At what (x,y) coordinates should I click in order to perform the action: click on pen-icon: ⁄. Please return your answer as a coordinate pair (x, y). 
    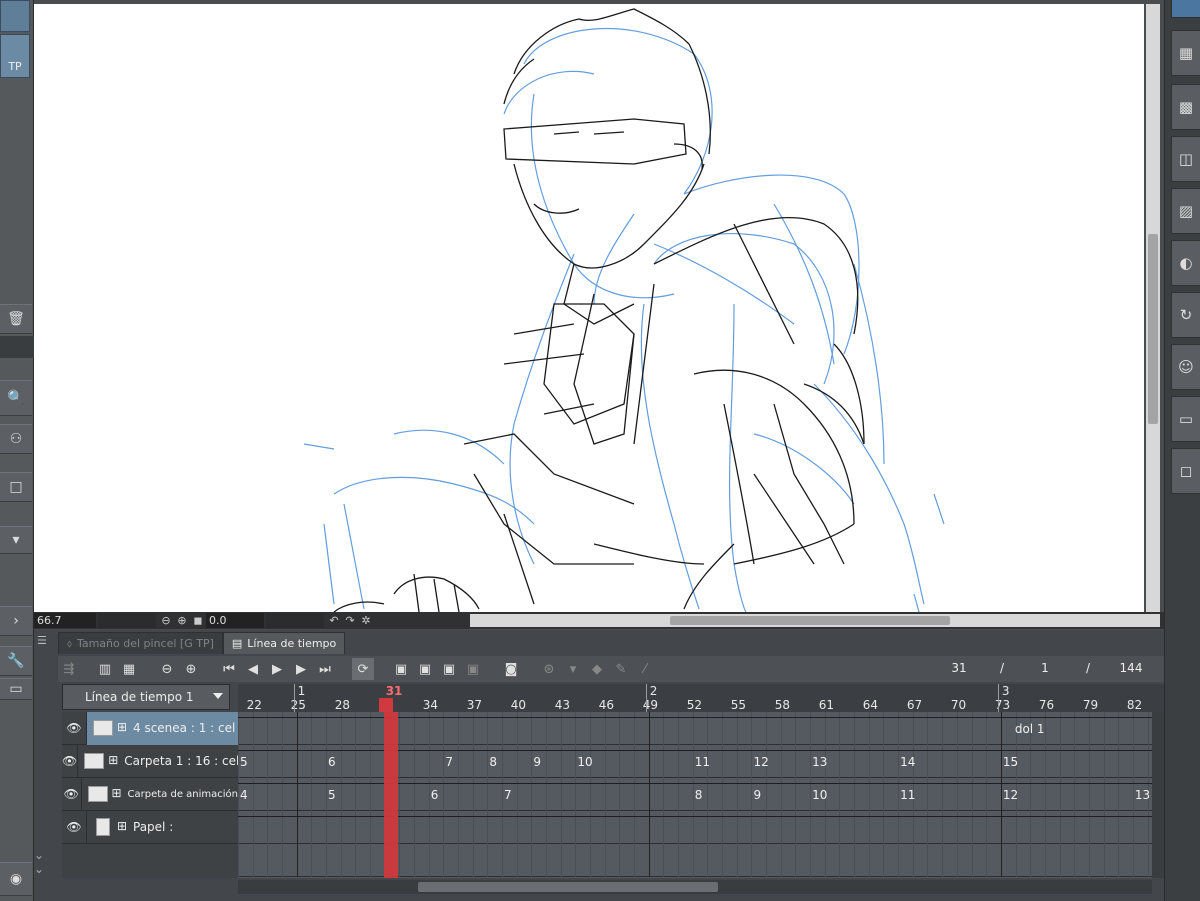
    Looking at the image, I should click on (645, 669).